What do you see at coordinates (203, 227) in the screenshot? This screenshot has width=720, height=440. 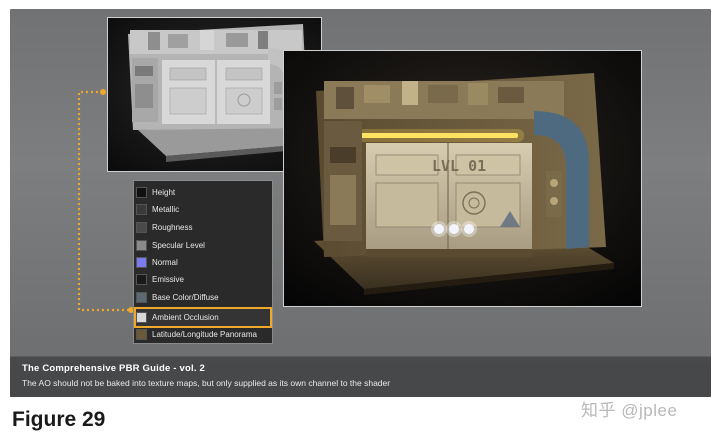 I see `channel-roughness: Roughness` at bounding box center [203, 227].